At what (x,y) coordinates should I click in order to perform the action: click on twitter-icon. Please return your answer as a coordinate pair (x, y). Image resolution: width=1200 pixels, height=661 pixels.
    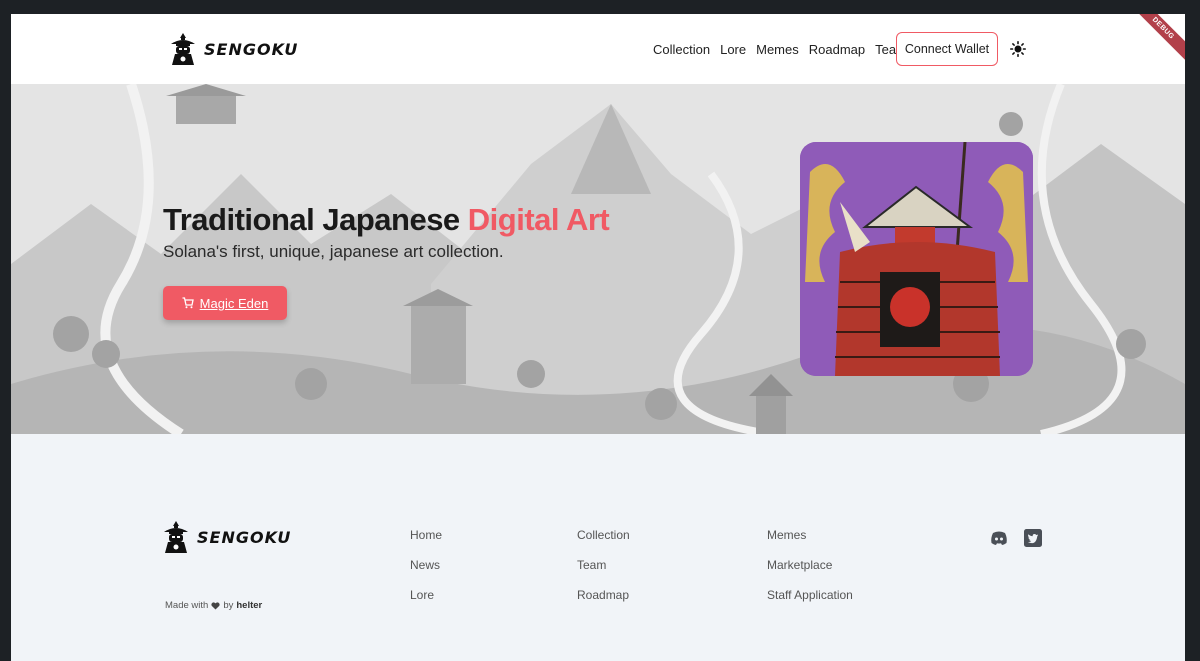
    Looking at the image, I should click on (1033, 538).